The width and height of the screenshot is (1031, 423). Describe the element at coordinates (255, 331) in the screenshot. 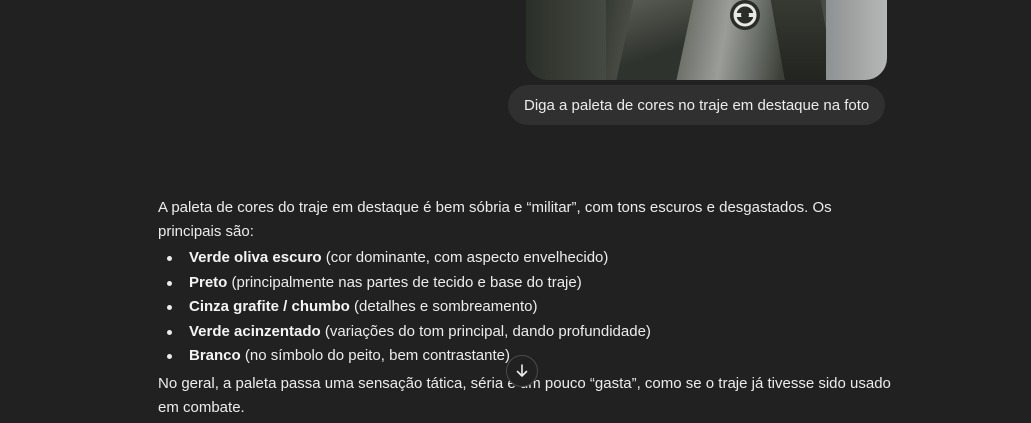

I see `list-item-bold: Verde acinzentado` at that location.